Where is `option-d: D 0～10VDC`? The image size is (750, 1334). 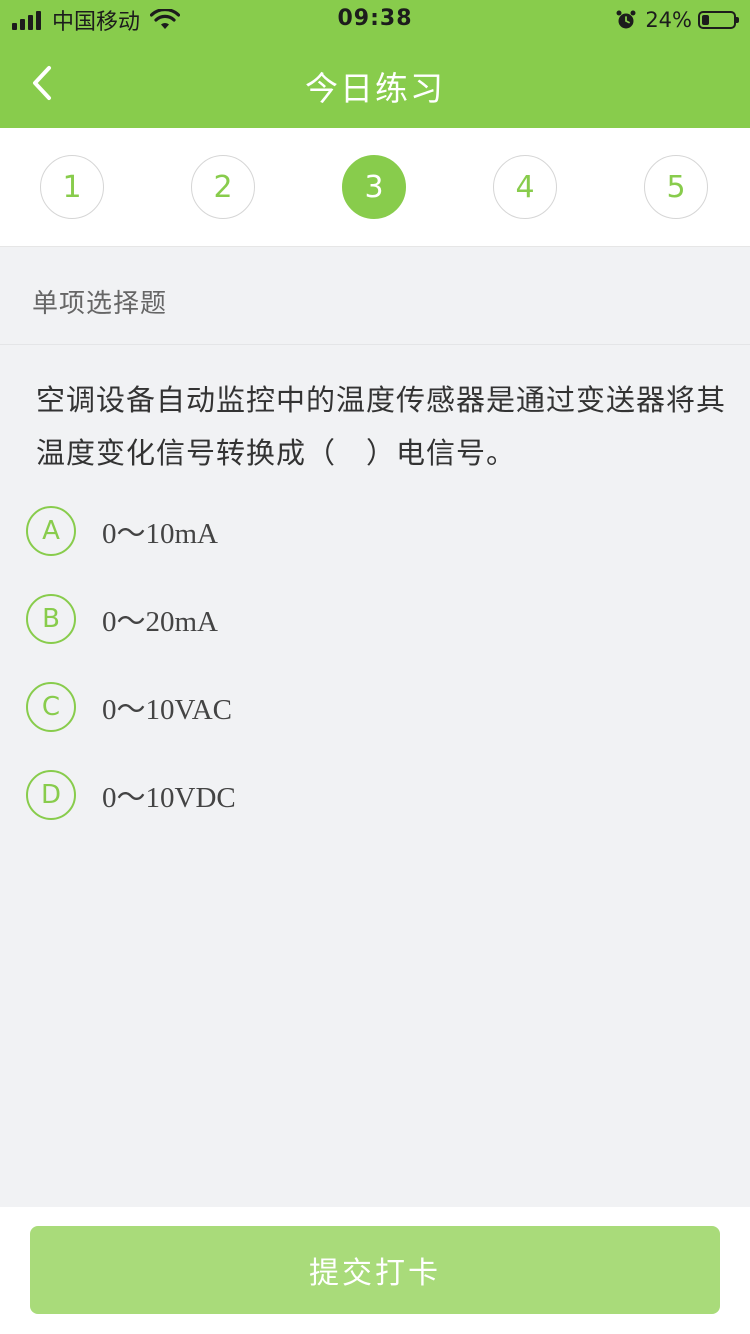 option-d: D 0～10VDC is located at coordinates (131, 795).